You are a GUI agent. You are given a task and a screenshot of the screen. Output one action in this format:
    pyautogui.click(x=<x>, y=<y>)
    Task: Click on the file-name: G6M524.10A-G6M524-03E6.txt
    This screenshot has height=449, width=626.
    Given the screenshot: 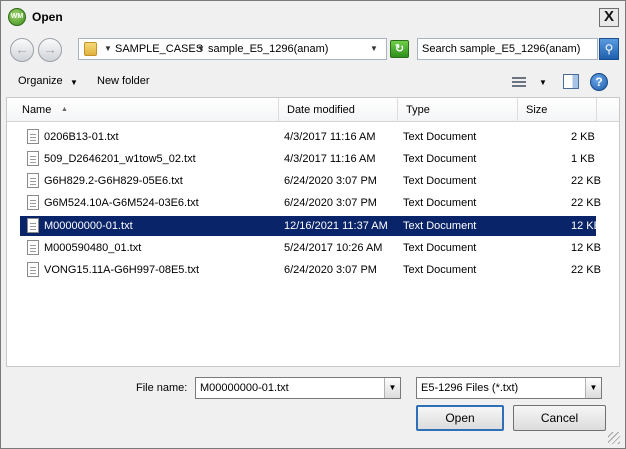 What is the action you would take?
    pyautogui.click(x=121, y=203)
    